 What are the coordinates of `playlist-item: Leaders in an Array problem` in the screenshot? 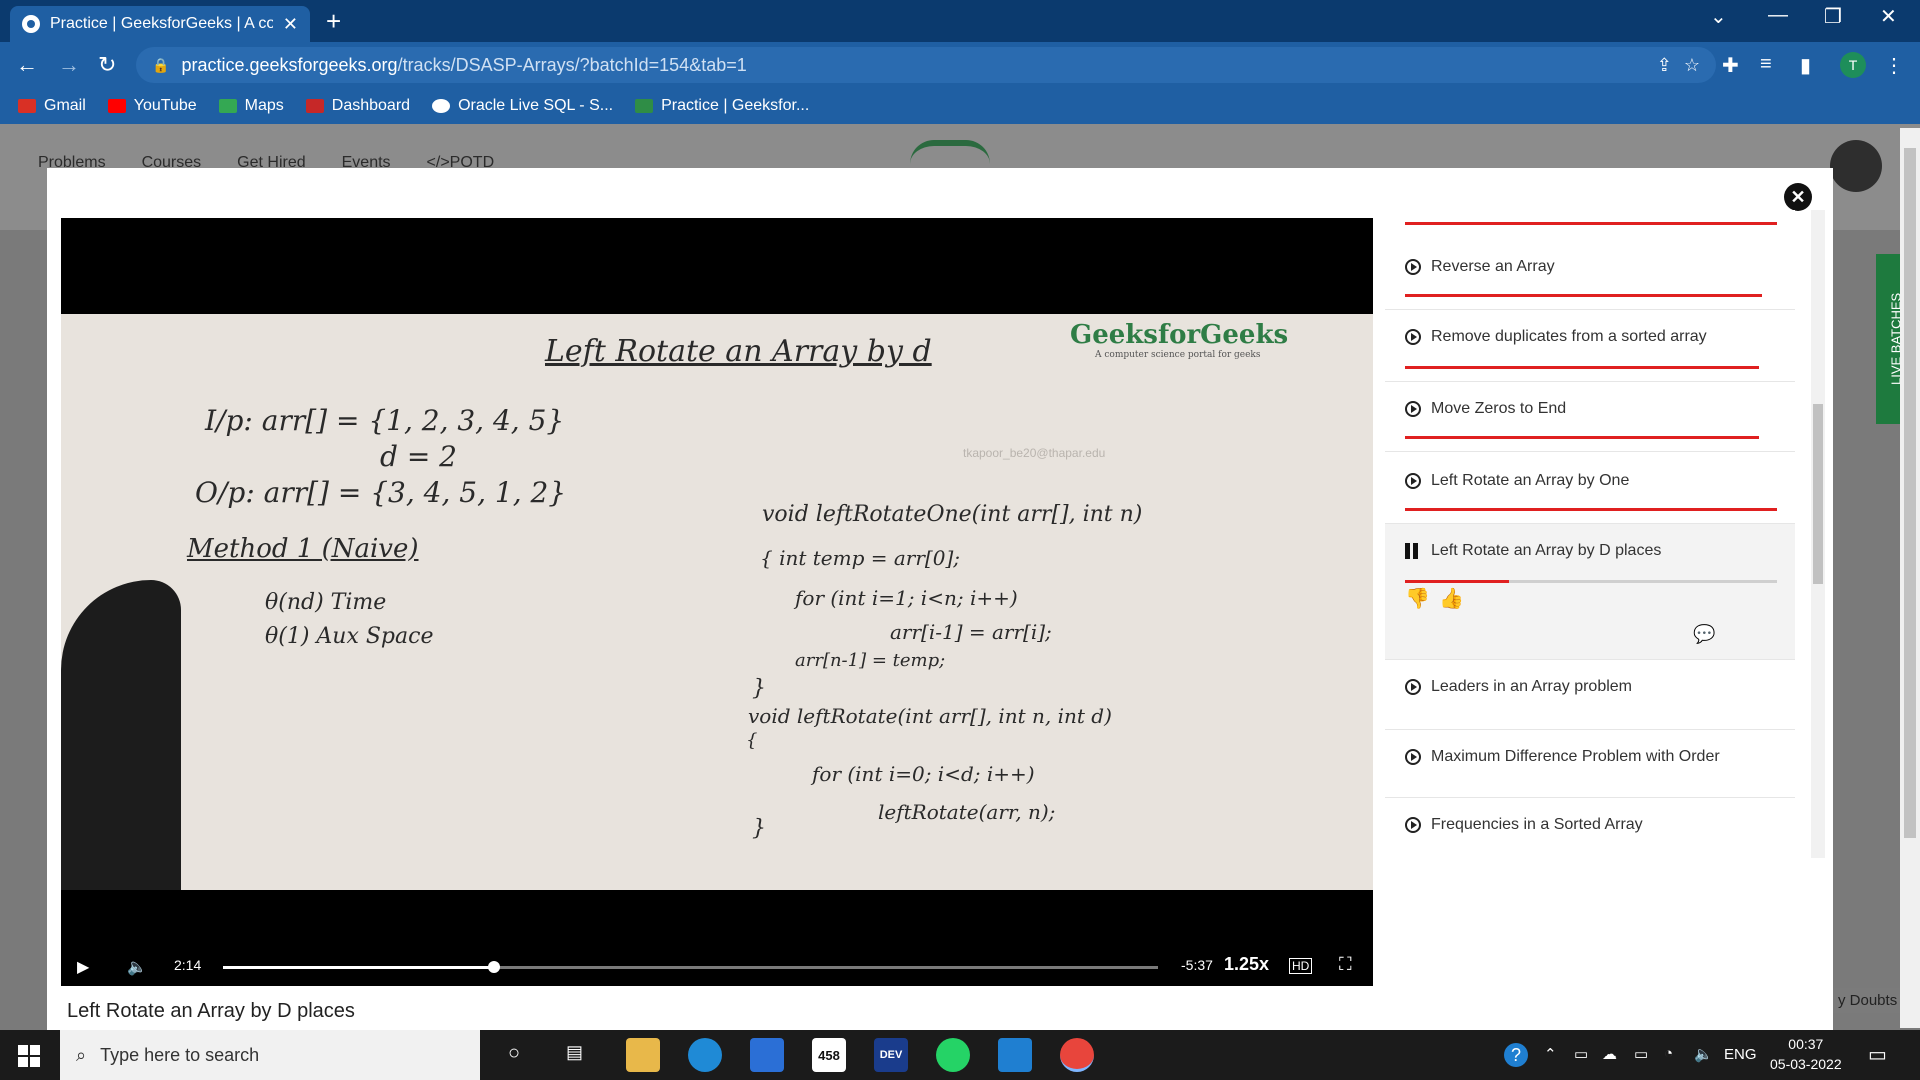 It's located at (1590, 695).